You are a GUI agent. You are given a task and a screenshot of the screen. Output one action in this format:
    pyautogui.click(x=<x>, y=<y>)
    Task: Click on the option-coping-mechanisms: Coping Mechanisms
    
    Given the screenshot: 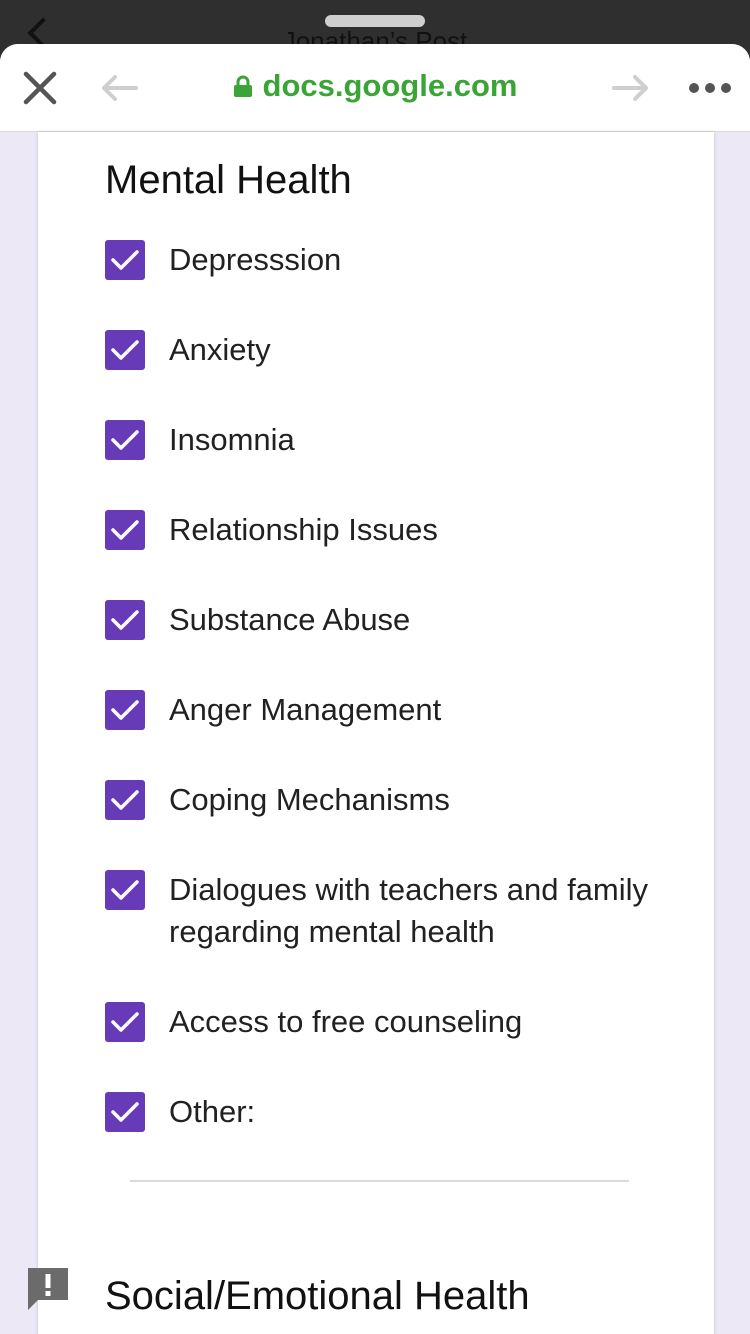 What is the action you would take?
    pyautogui.click(x=385, y=800)
    